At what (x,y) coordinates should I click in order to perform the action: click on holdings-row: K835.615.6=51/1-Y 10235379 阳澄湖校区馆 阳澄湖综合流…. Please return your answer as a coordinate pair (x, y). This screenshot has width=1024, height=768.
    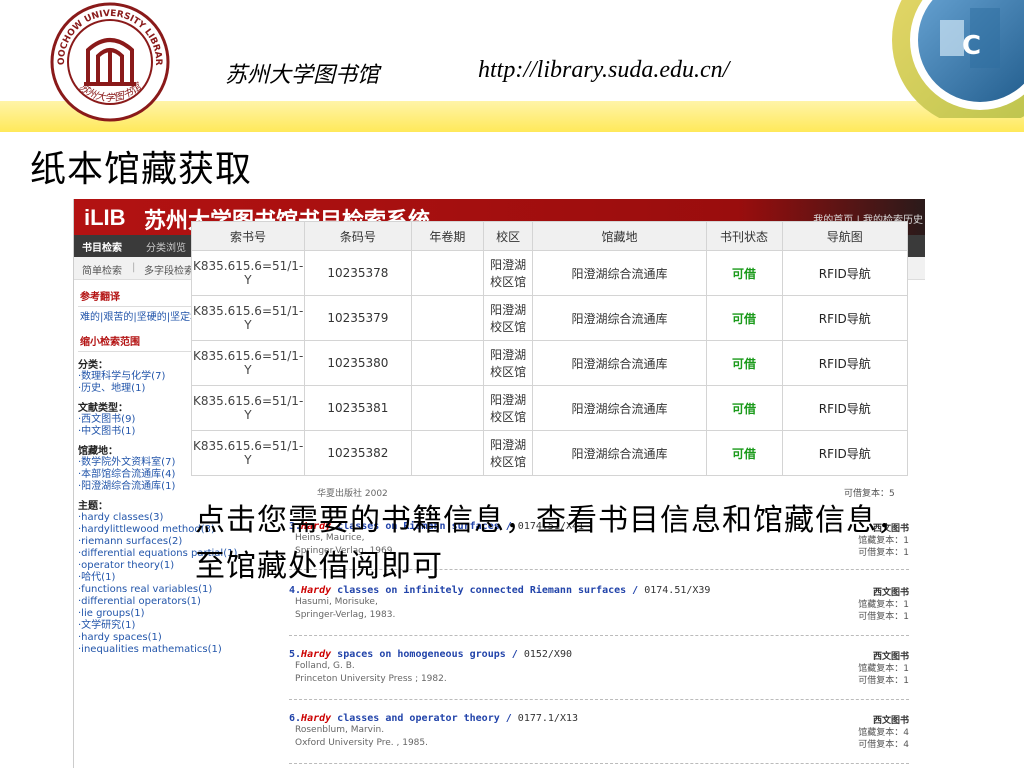
    Looking at the image, I should click on (550, 318).